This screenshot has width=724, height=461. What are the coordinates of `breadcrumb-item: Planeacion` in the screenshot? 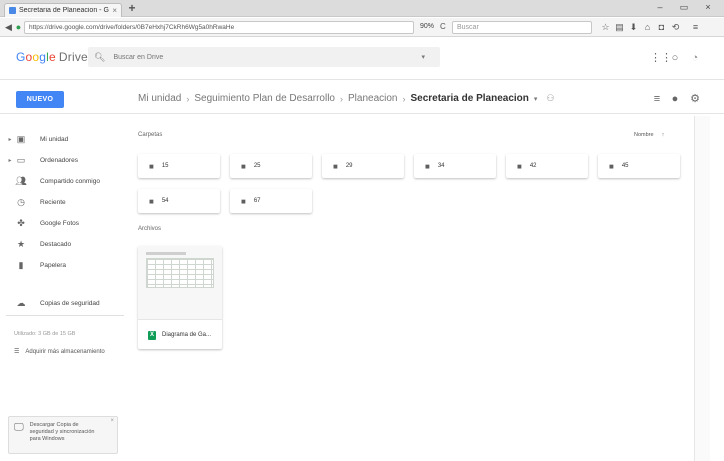 It's located at (372, 98).